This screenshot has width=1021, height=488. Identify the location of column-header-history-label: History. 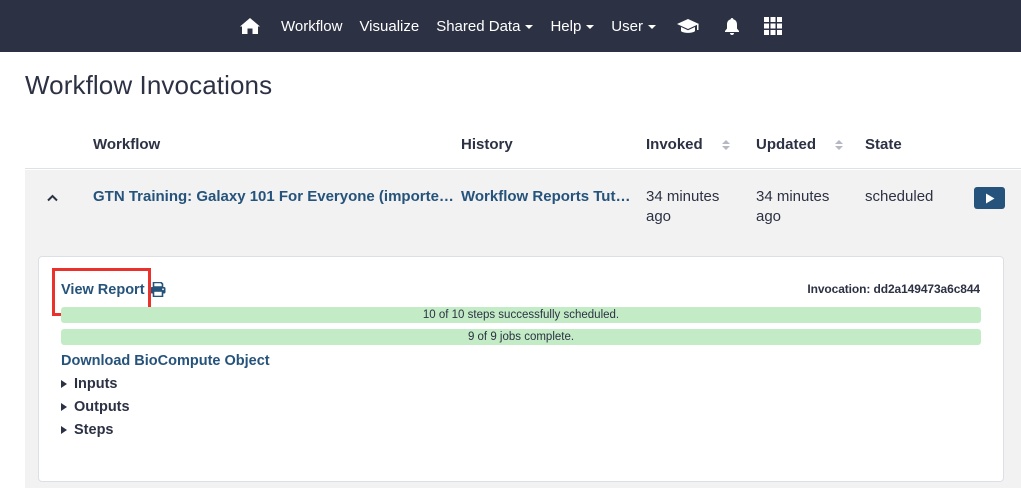
(487, 144).